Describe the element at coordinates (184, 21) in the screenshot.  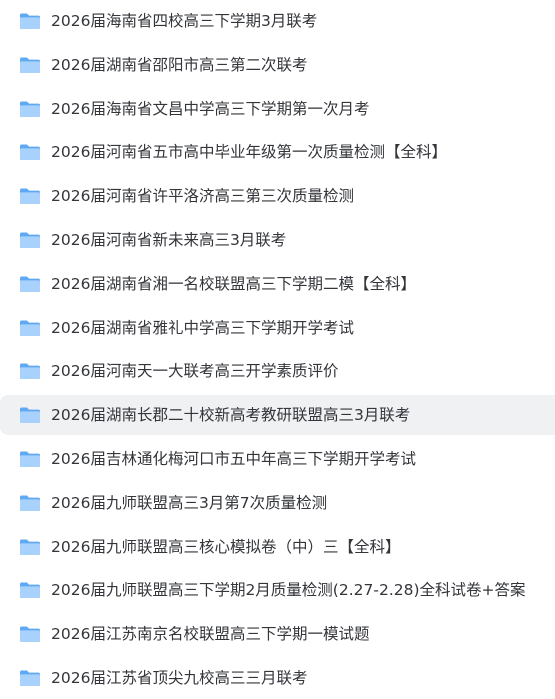
I see `folder-name: 2026届海南省四校高三下学期3月联考` at that location.